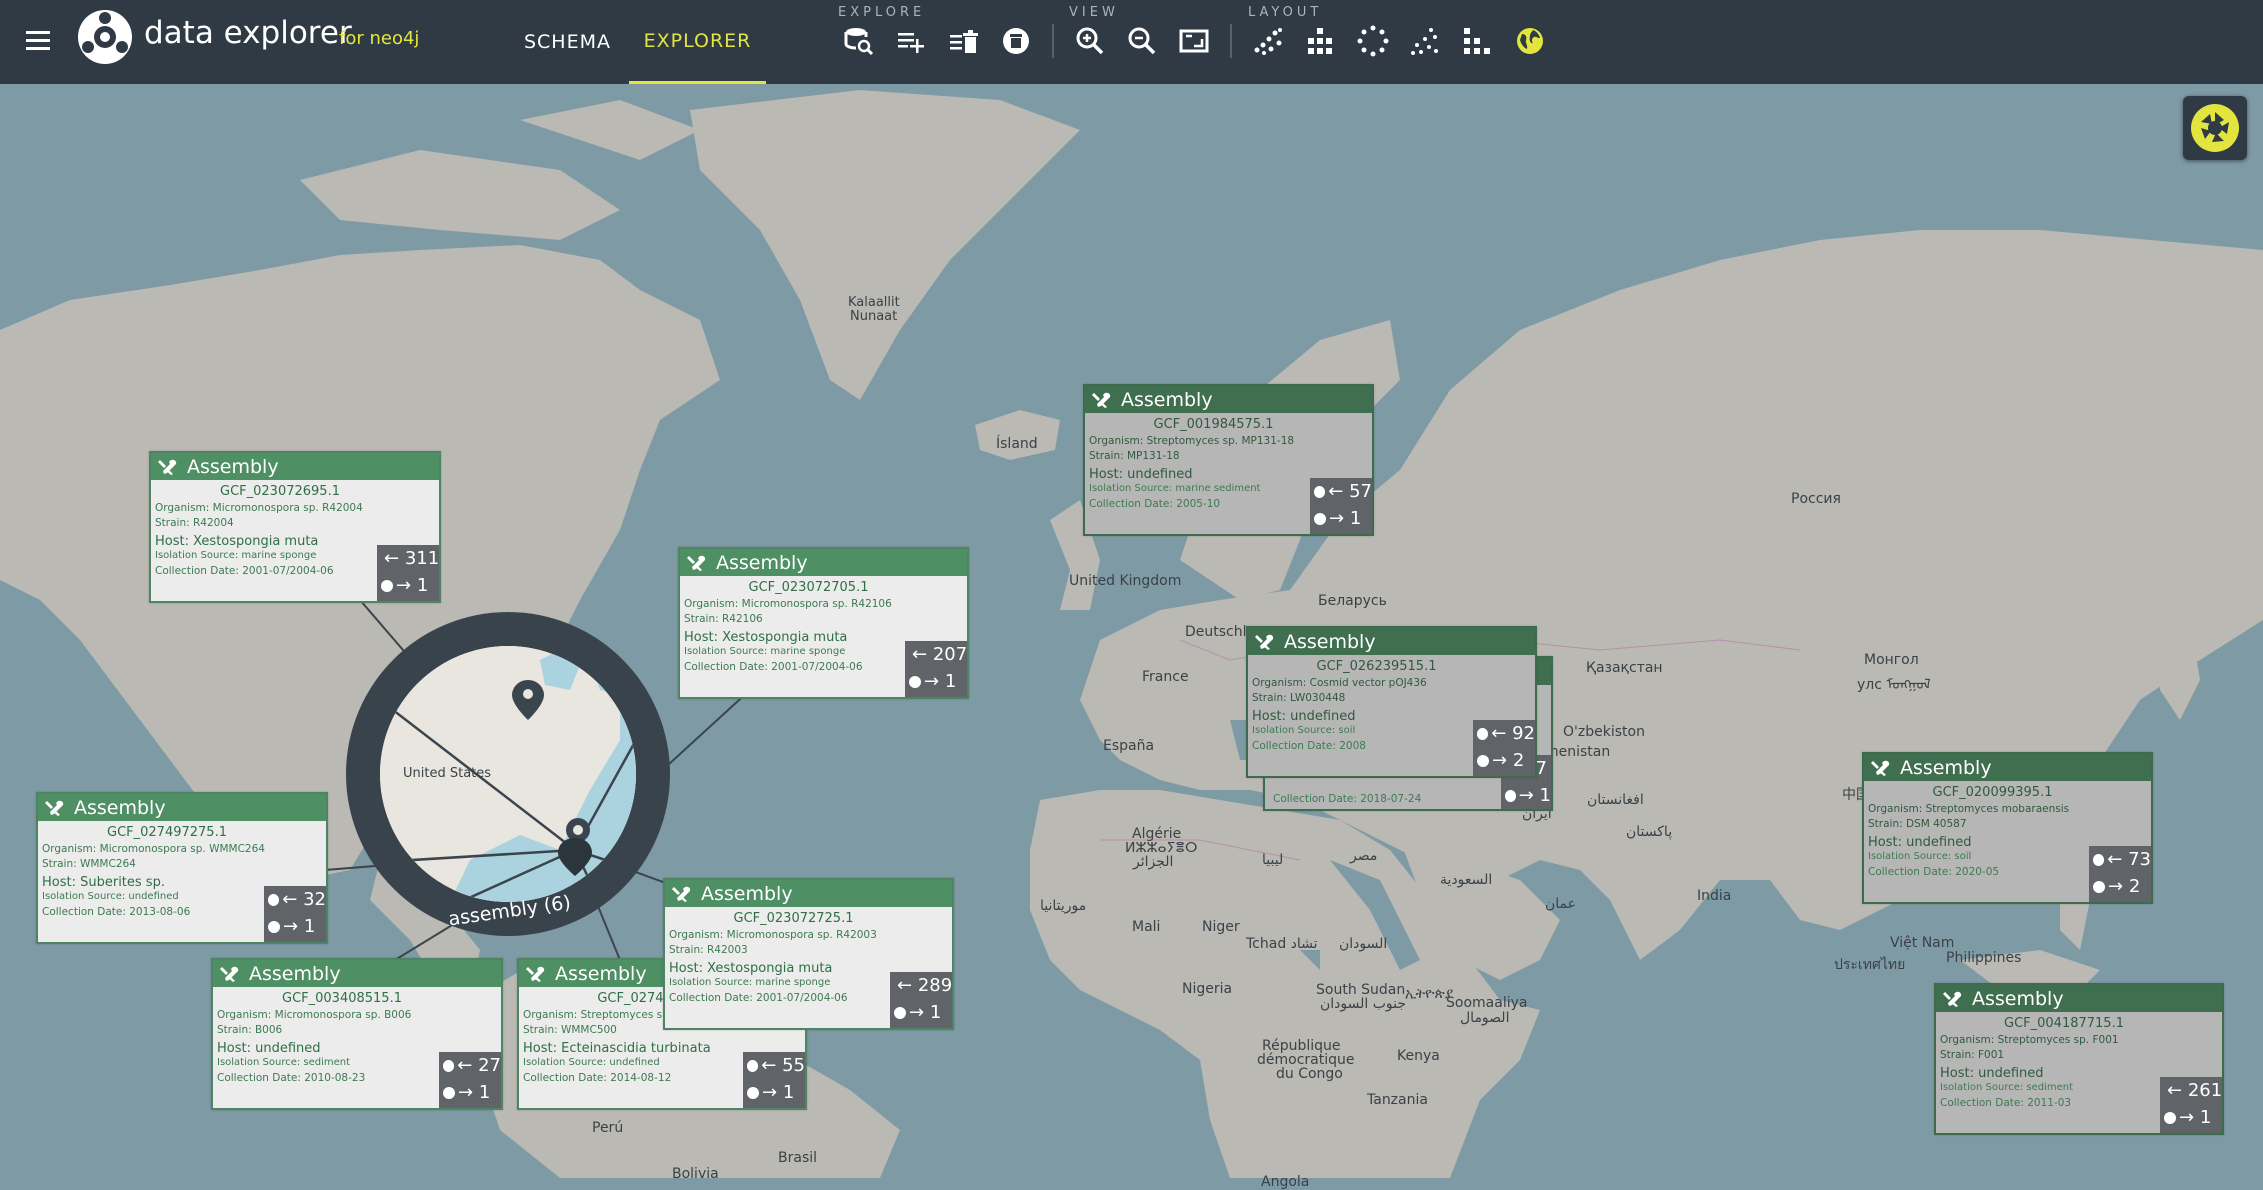 This screenshot has width=2263, height=1190. I want to click on degree-badge: ← 92 → 2, so click(1504, 748).